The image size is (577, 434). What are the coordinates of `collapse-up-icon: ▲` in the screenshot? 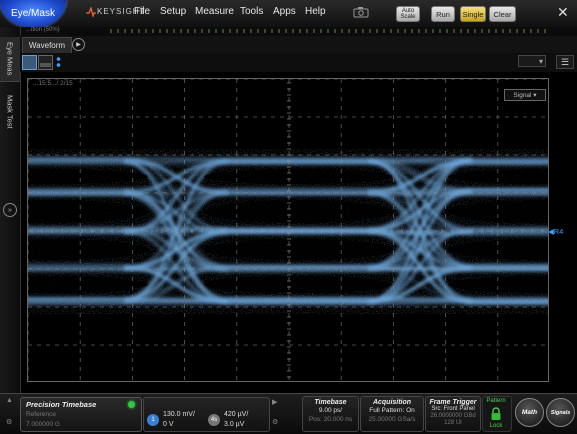 It's located at (9, 400).